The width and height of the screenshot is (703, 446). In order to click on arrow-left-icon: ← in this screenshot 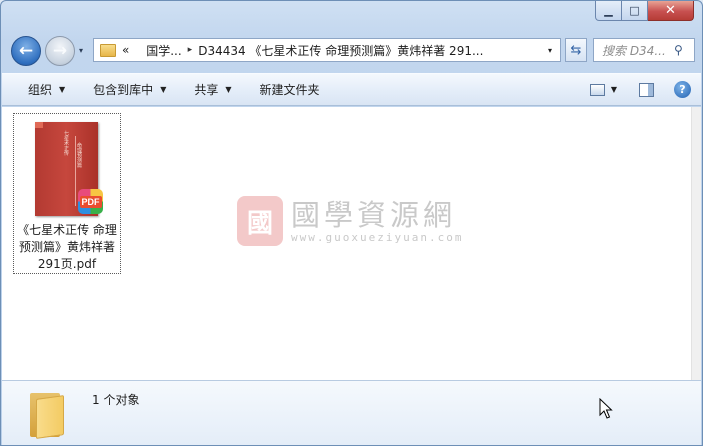, I will do `click(26, 51)`.